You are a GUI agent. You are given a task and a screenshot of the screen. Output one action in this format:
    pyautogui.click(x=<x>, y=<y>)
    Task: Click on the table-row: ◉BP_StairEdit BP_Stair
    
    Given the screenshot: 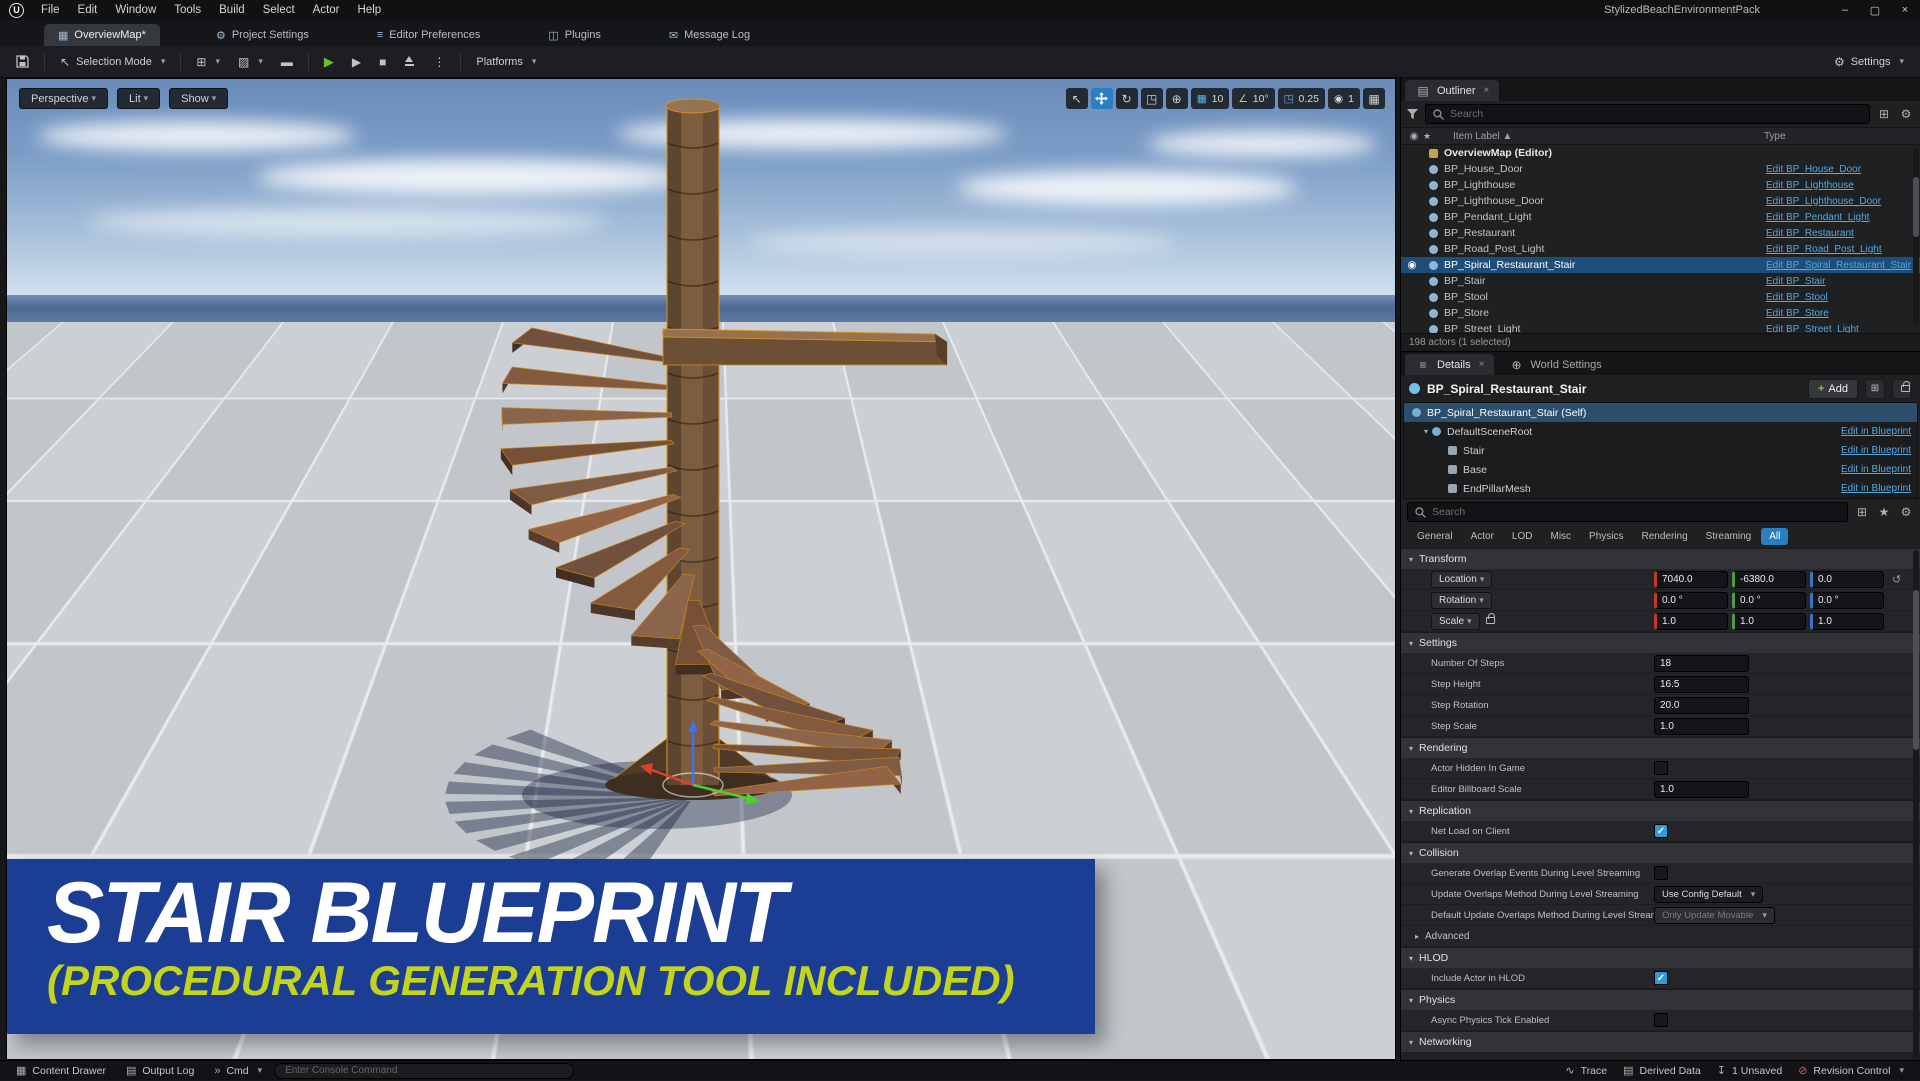 What is the action you would take?
    pyautogui.click(x=1660, y=281)
    